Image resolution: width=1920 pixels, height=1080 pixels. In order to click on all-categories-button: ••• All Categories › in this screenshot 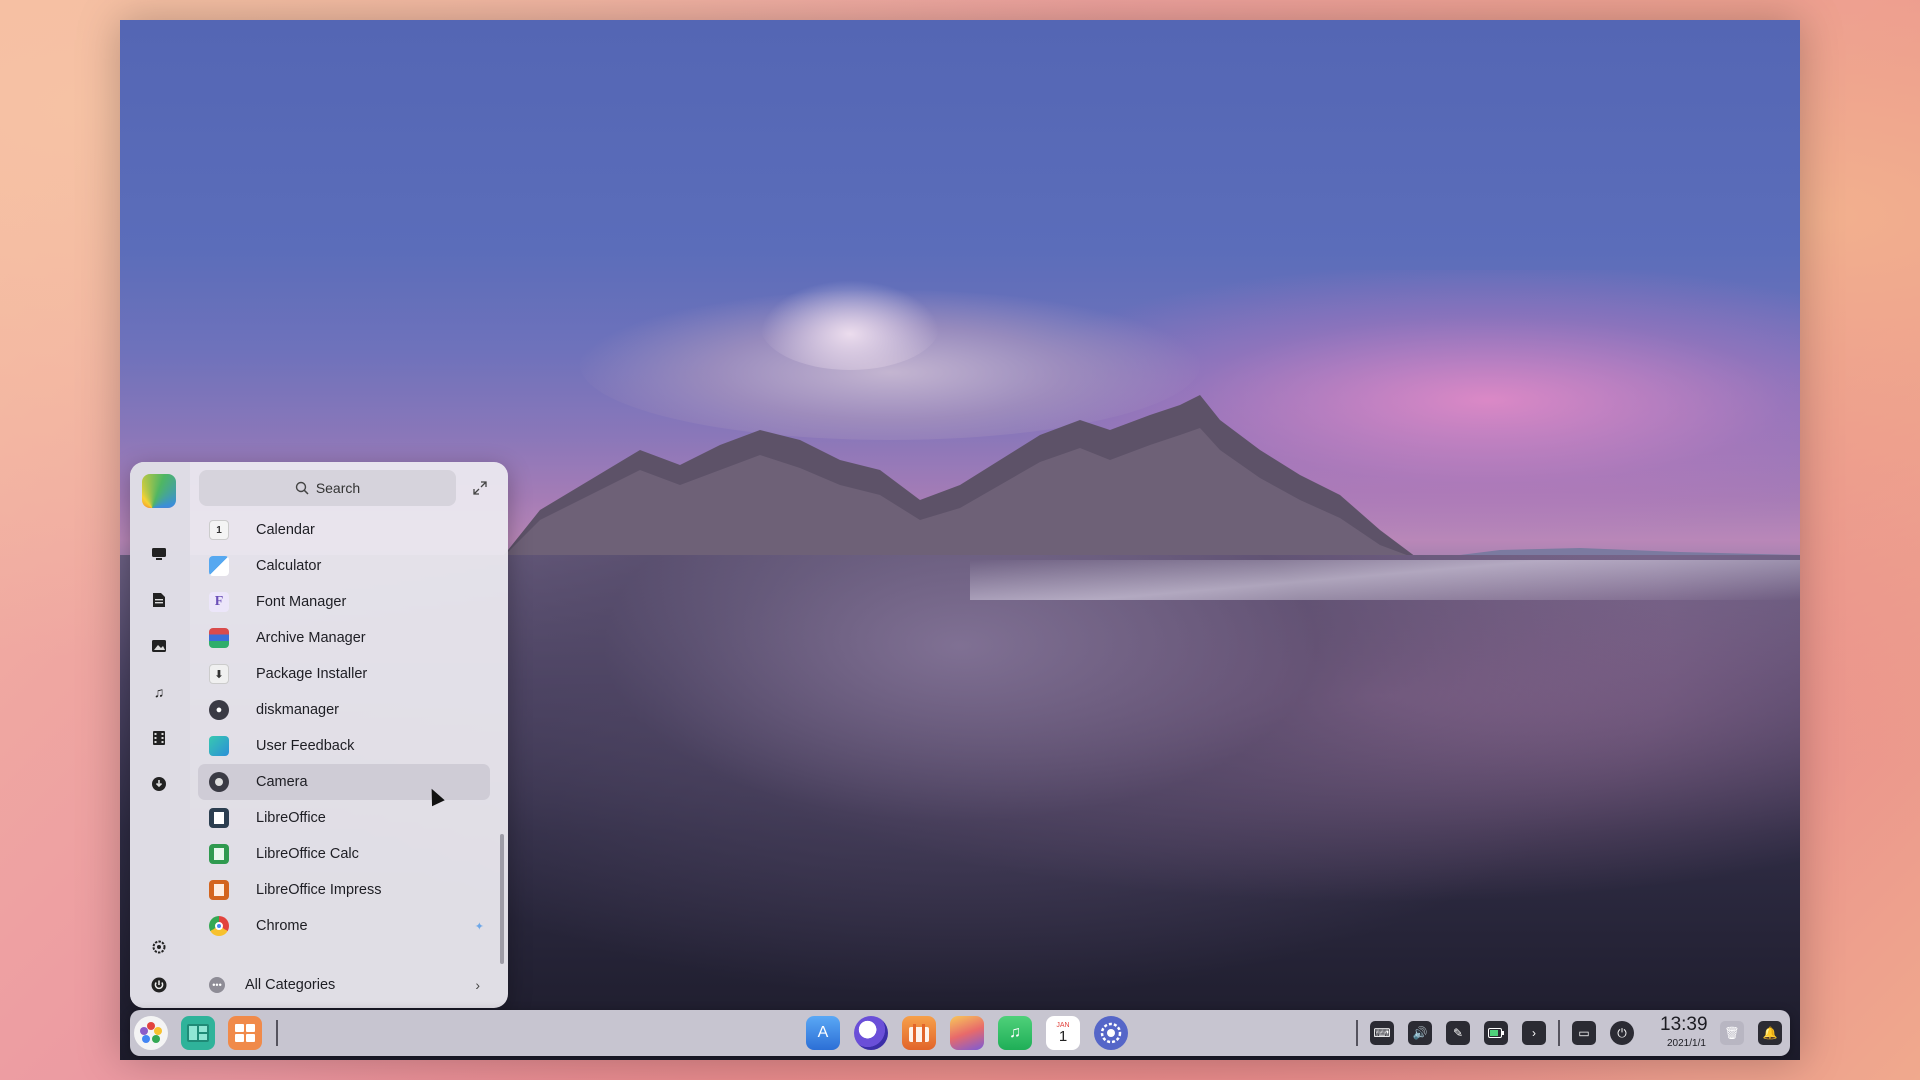, I will do `click(344, 985)`.